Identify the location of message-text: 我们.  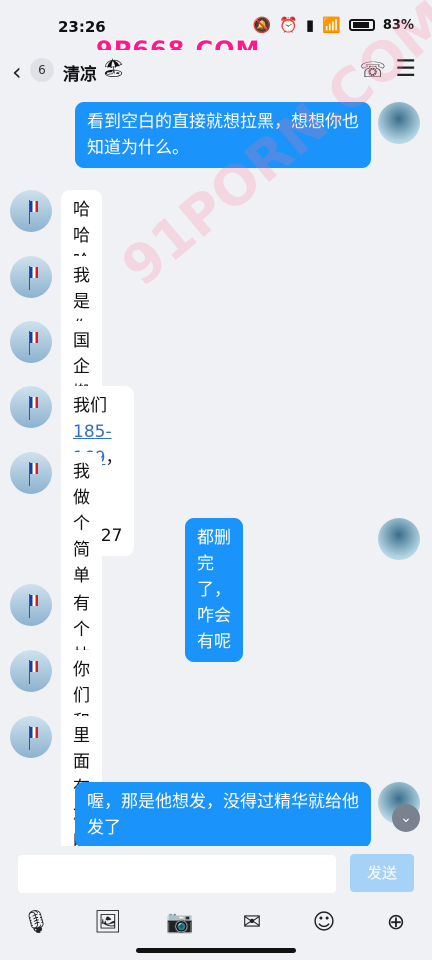
(90, 406).